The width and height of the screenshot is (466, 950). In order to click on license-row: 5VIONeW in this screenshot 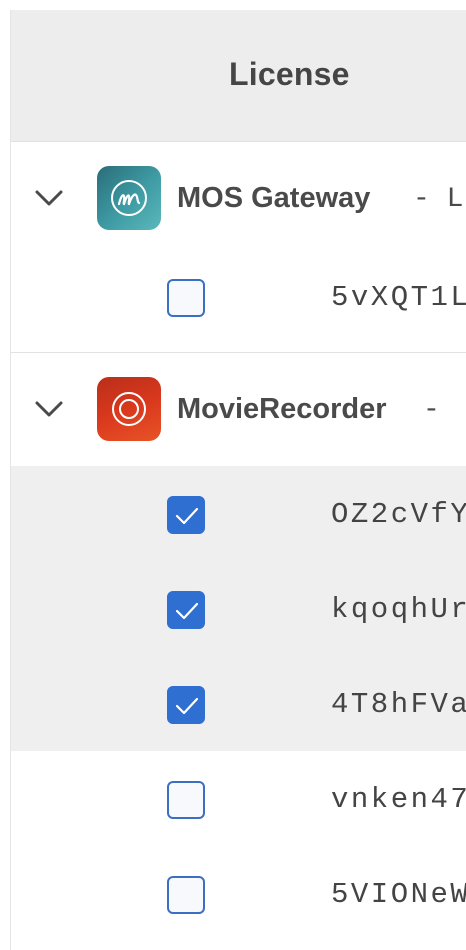, I will do `click(238, 897)`.